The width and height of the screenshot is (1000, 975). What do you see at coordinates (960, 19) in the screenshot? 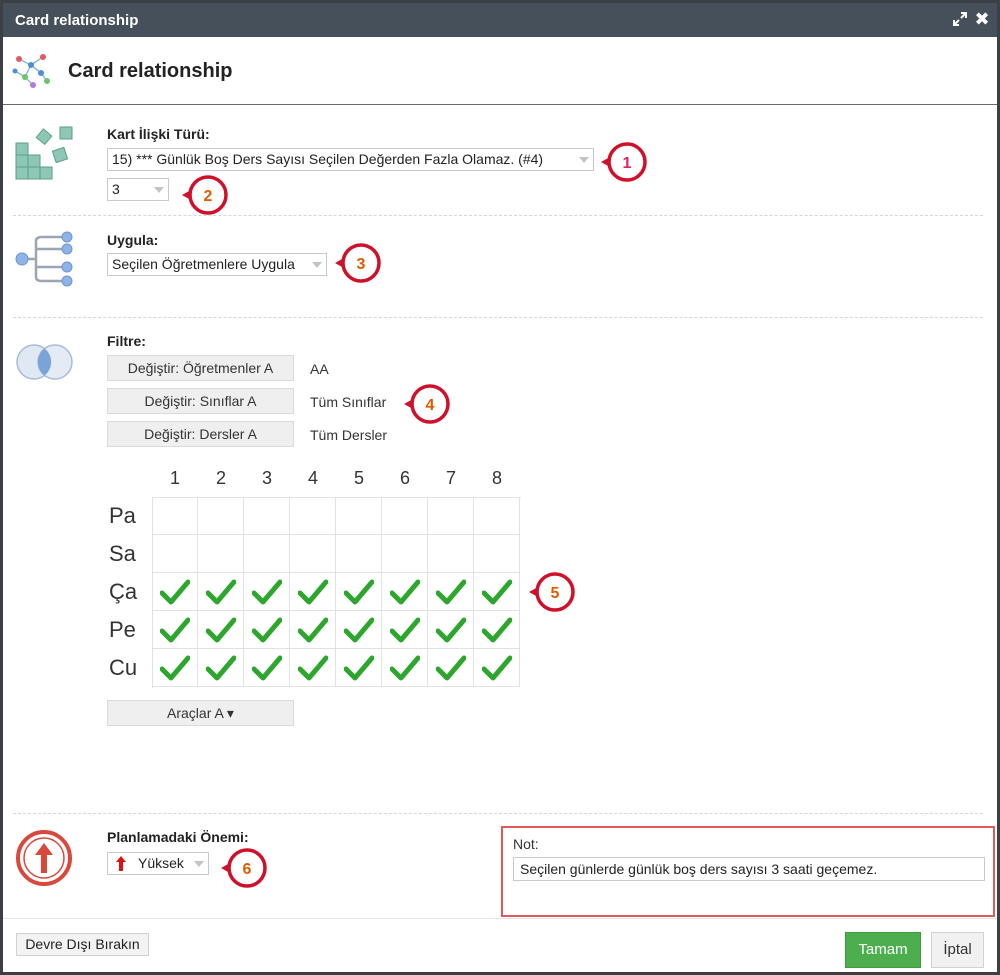
I see `maximize-icon` at bounding box center [960, 19].